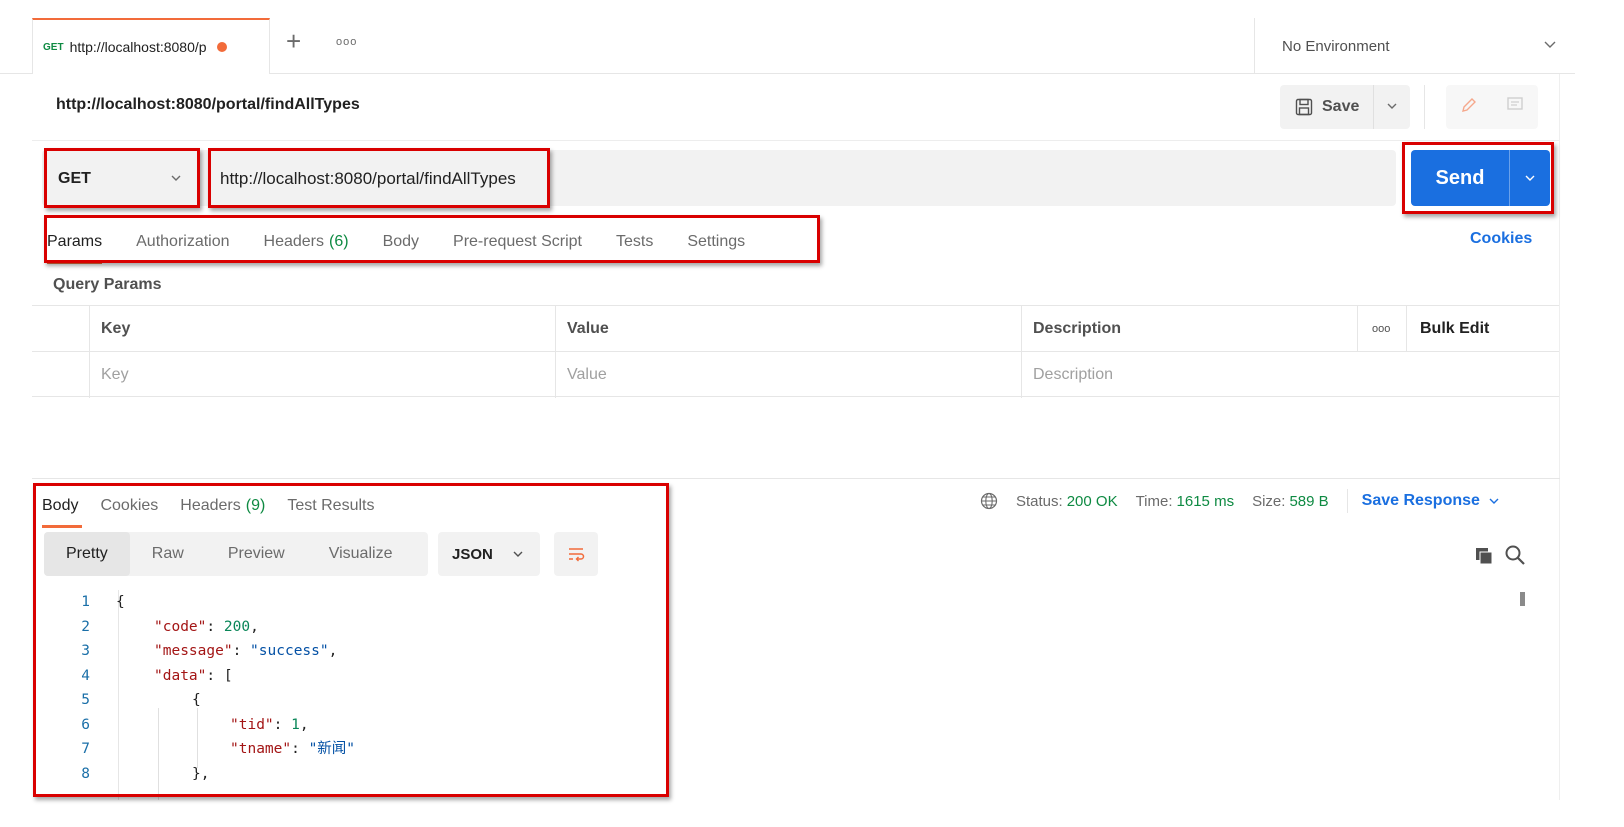  I want to click on description-input: Description, so click(1289, 375).